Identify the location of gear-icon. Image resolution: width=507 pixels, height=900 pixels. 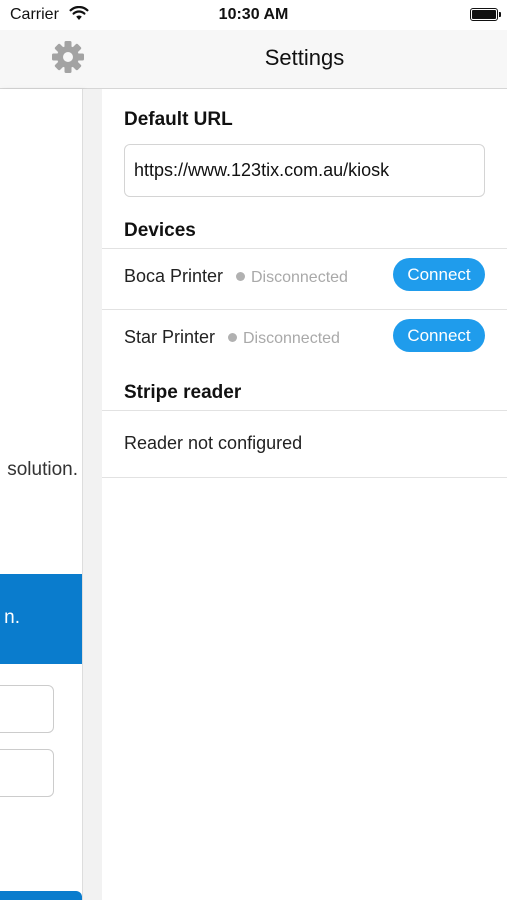
(68, 57).